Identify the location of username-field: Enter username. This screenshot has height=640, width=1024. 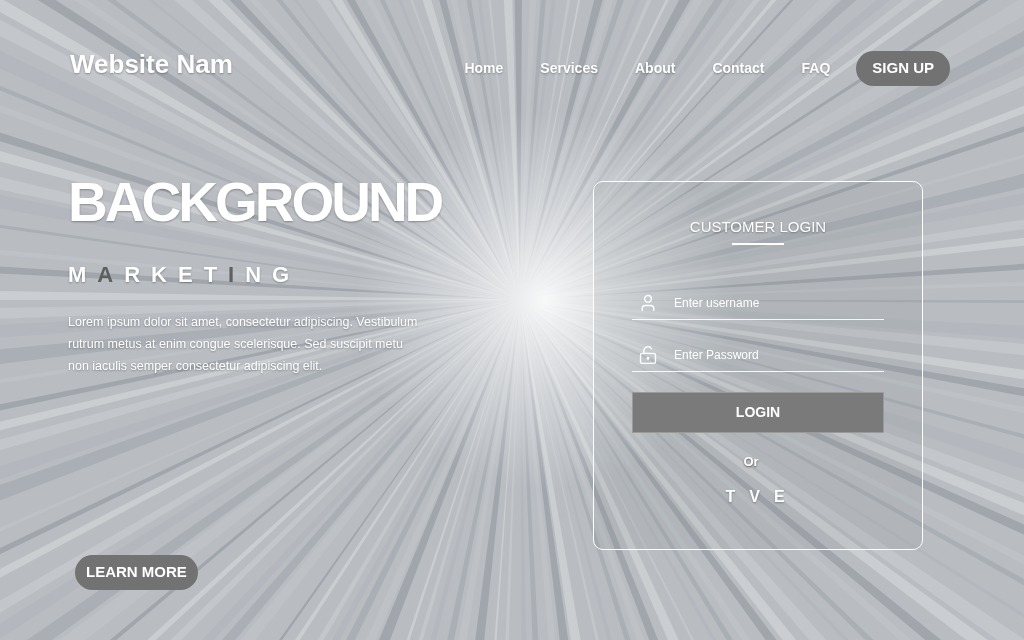
(779, 302).